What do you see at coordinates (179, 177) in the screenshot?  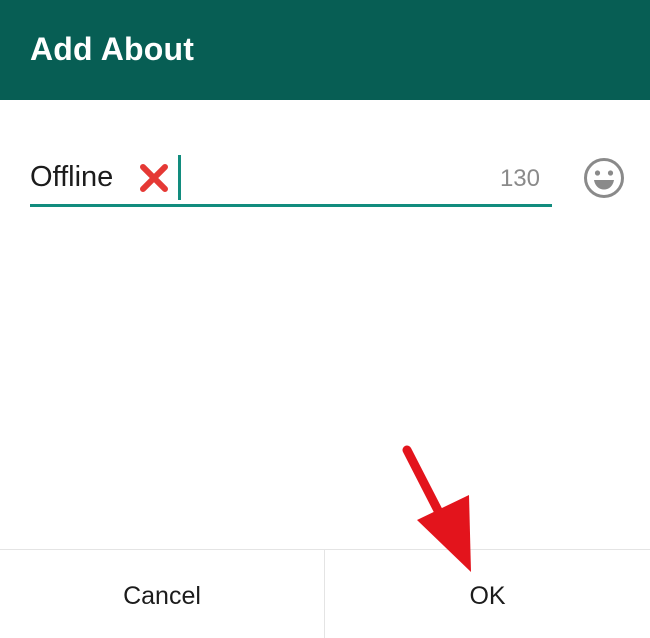 I see `text-caret` at bounding box center [179, 177].